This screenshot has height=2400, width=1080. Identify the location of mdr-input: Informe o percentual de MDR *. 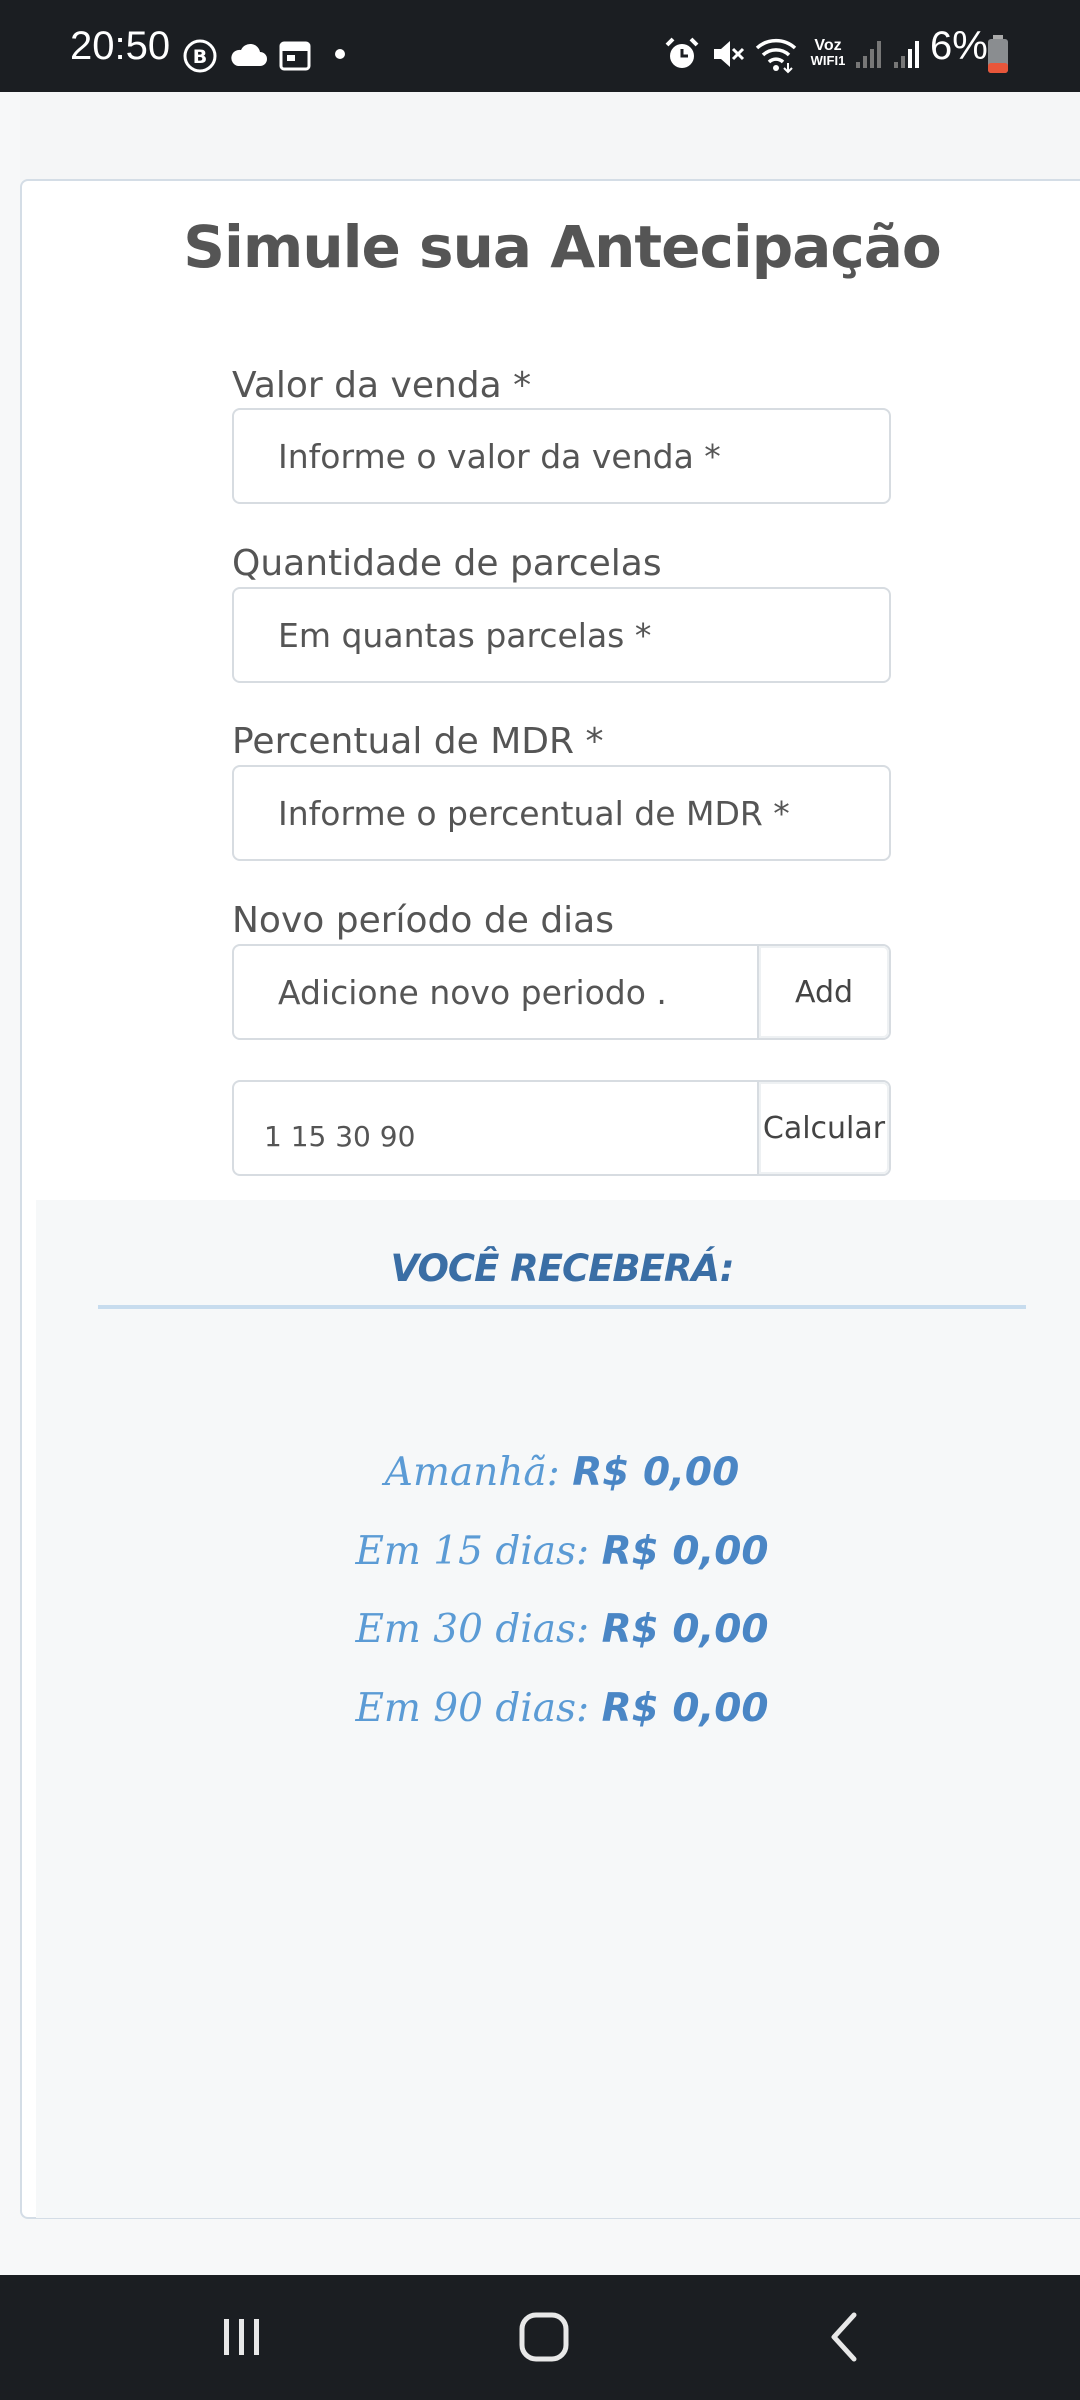
(561, 813).